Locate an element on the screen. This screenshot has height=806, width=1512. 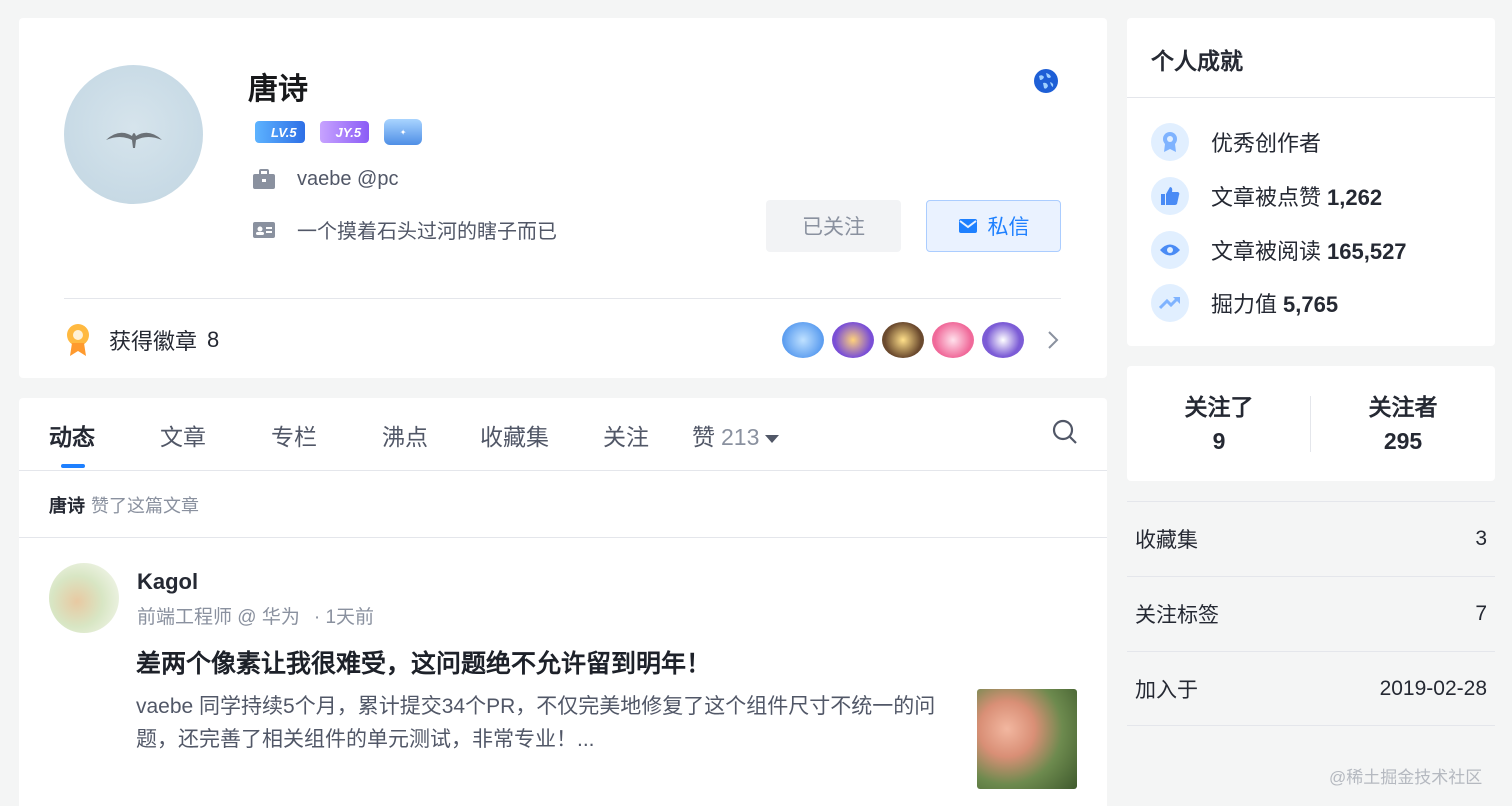
level-badges: LV.5 JY.5 ✦ is located at coordinates (339, 132).